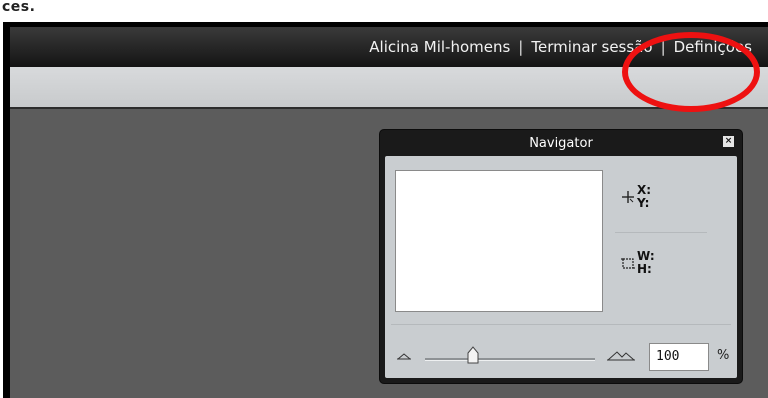 Image resolution: width=768 pixels, height=398 pixels. I want to click on h-label: H:, so click(644, 269).